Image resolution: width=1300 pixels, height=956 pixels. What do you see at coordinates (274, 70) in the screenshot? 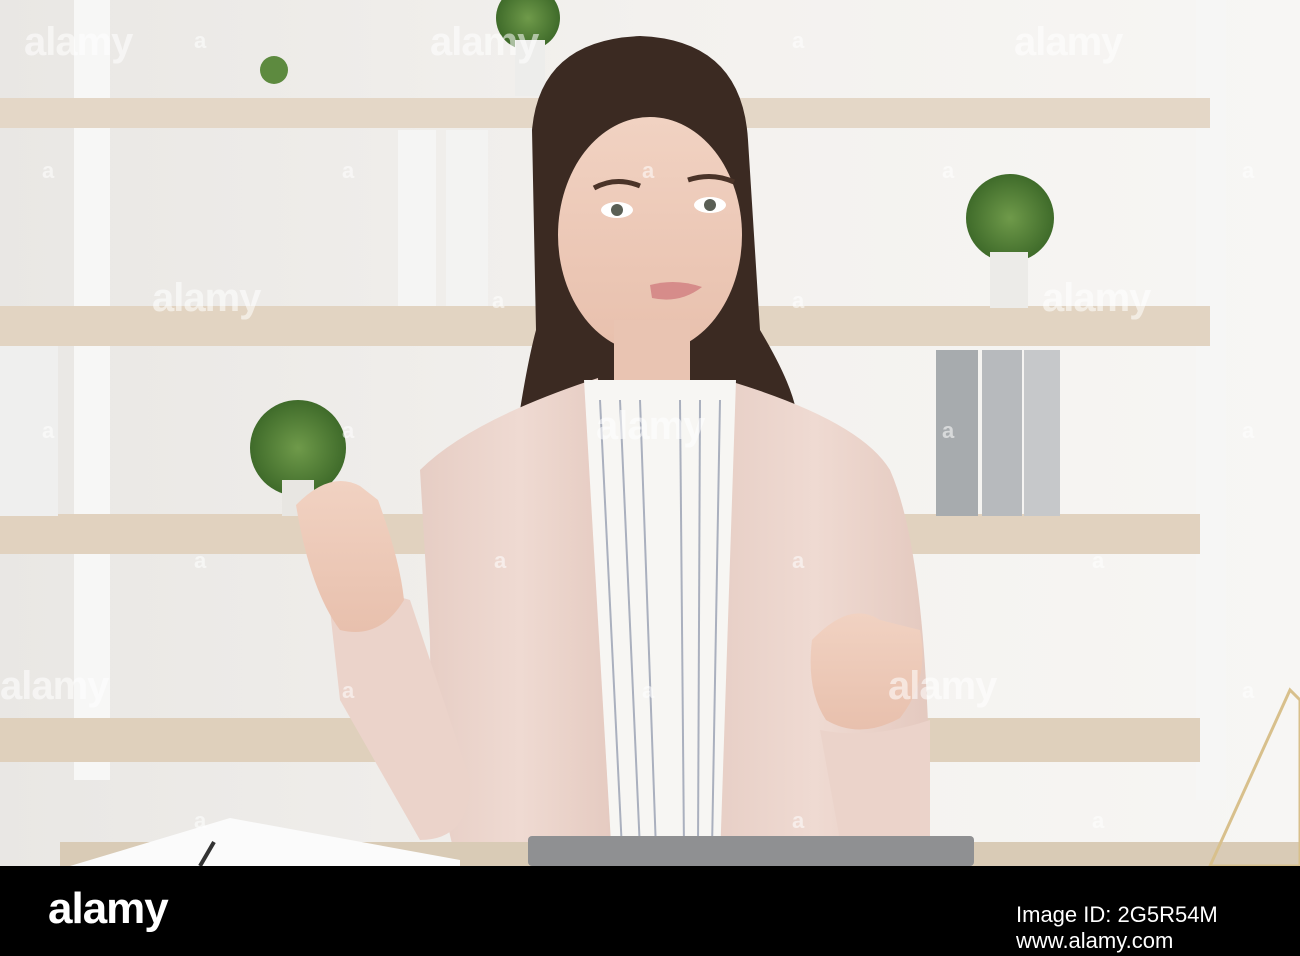
I see `plant-small` at bounding box center [274, 70].